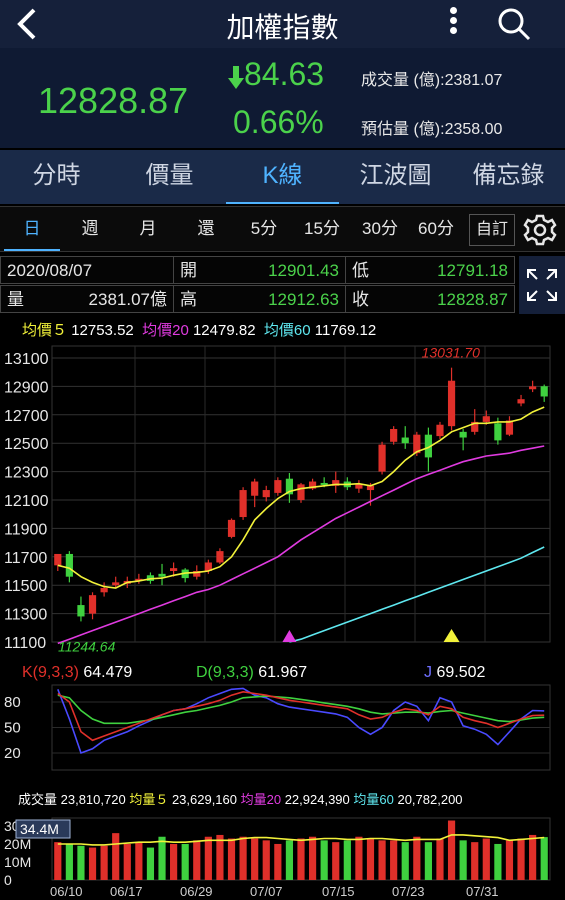 This screenshot has width=565, height=900. Describe the element at coordinates (395, 177) in the screenshot. I see `tab-wave-chart: 江波圖` at that location.